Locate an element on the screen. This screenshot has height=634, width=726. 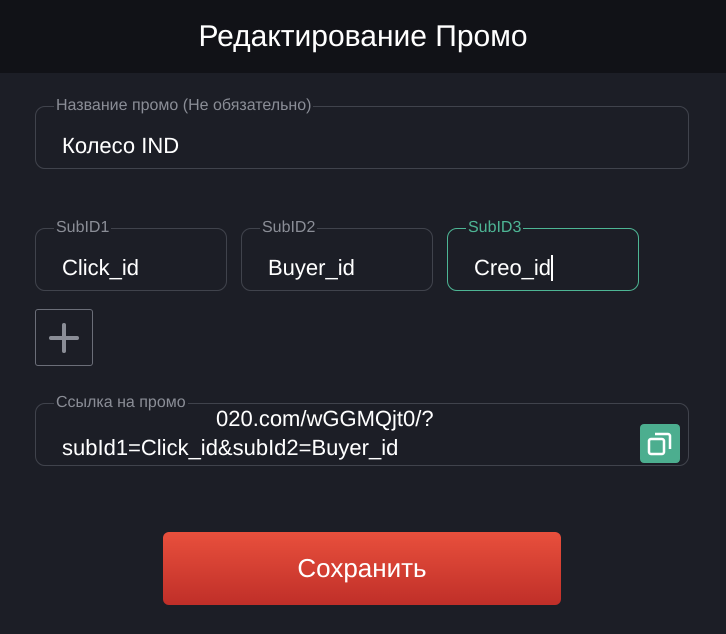
text-field: SubID2 Buyer_id is located at coordinates (337, 254).